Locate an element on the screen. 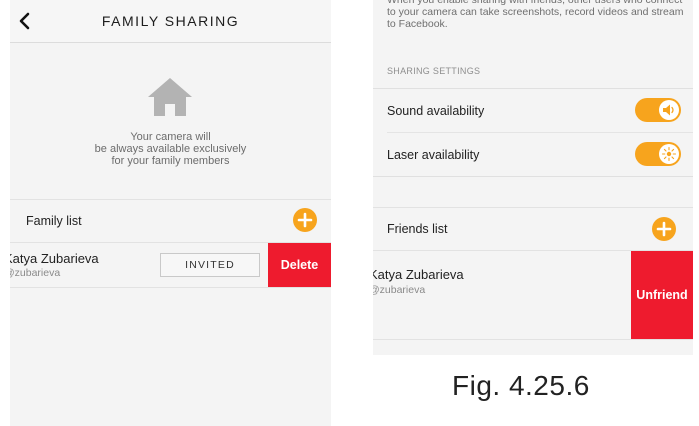  house-icon is located at coordinates (170, 97).